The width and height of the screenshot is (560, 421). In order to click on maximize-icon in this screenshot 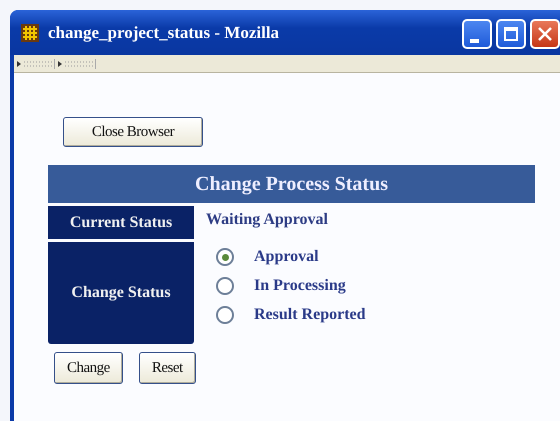, I will do `click(511, 34)`.